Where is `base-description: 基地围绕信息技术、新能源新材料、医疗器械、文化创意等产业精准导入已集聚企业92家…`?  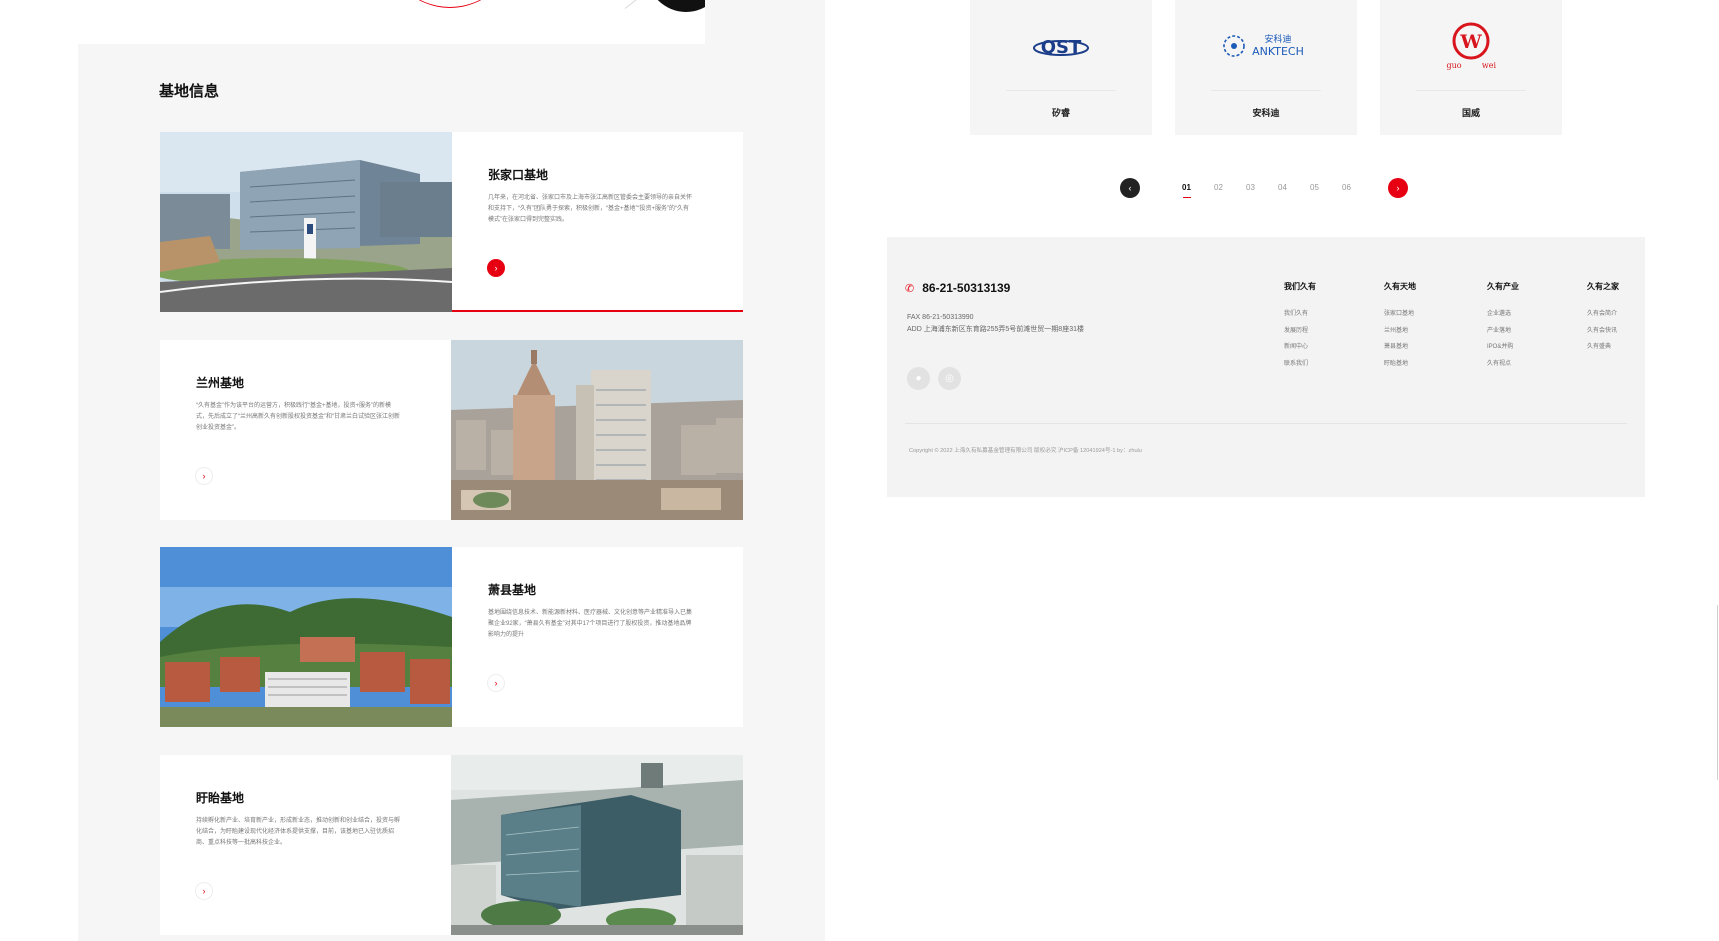
base-description: 基地围绕信息技术、新能源新材料、医疗器械、文化创意等产业精准导入已集聚企业92家… is located at coordinates (590, 624).